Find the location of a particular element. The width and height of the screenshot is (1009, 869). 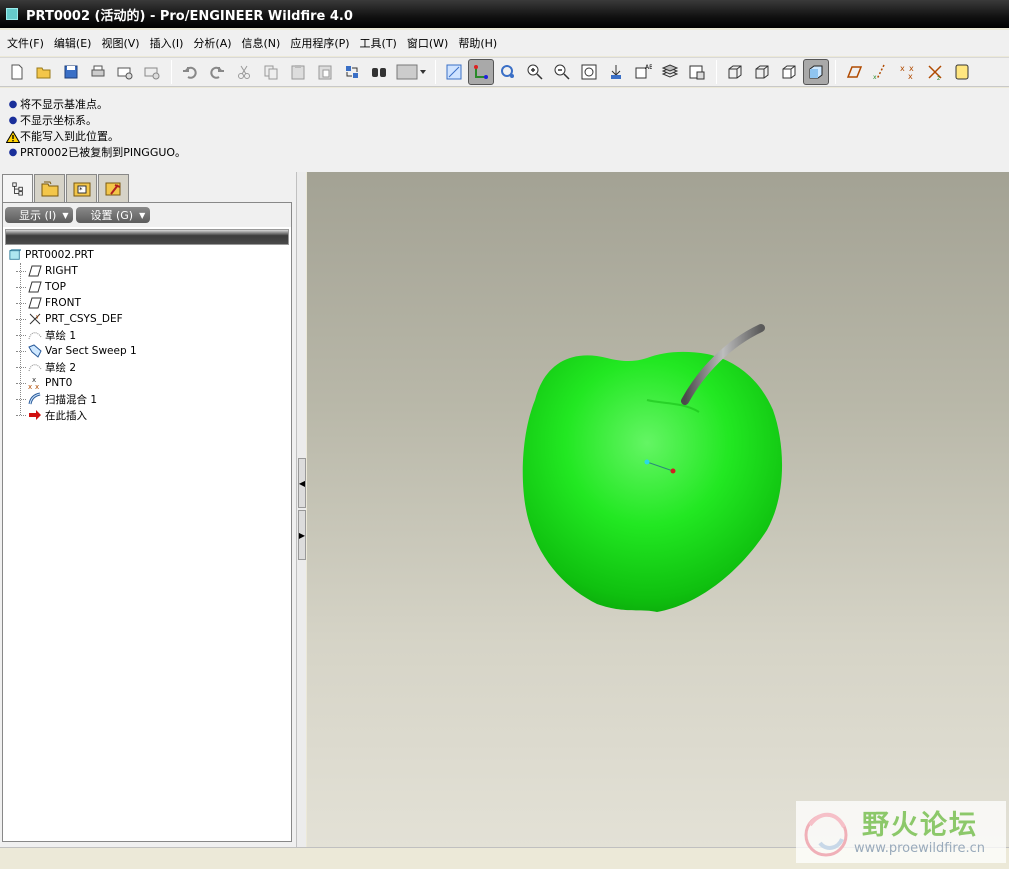

app-icon is located at coordinates (12, 14).